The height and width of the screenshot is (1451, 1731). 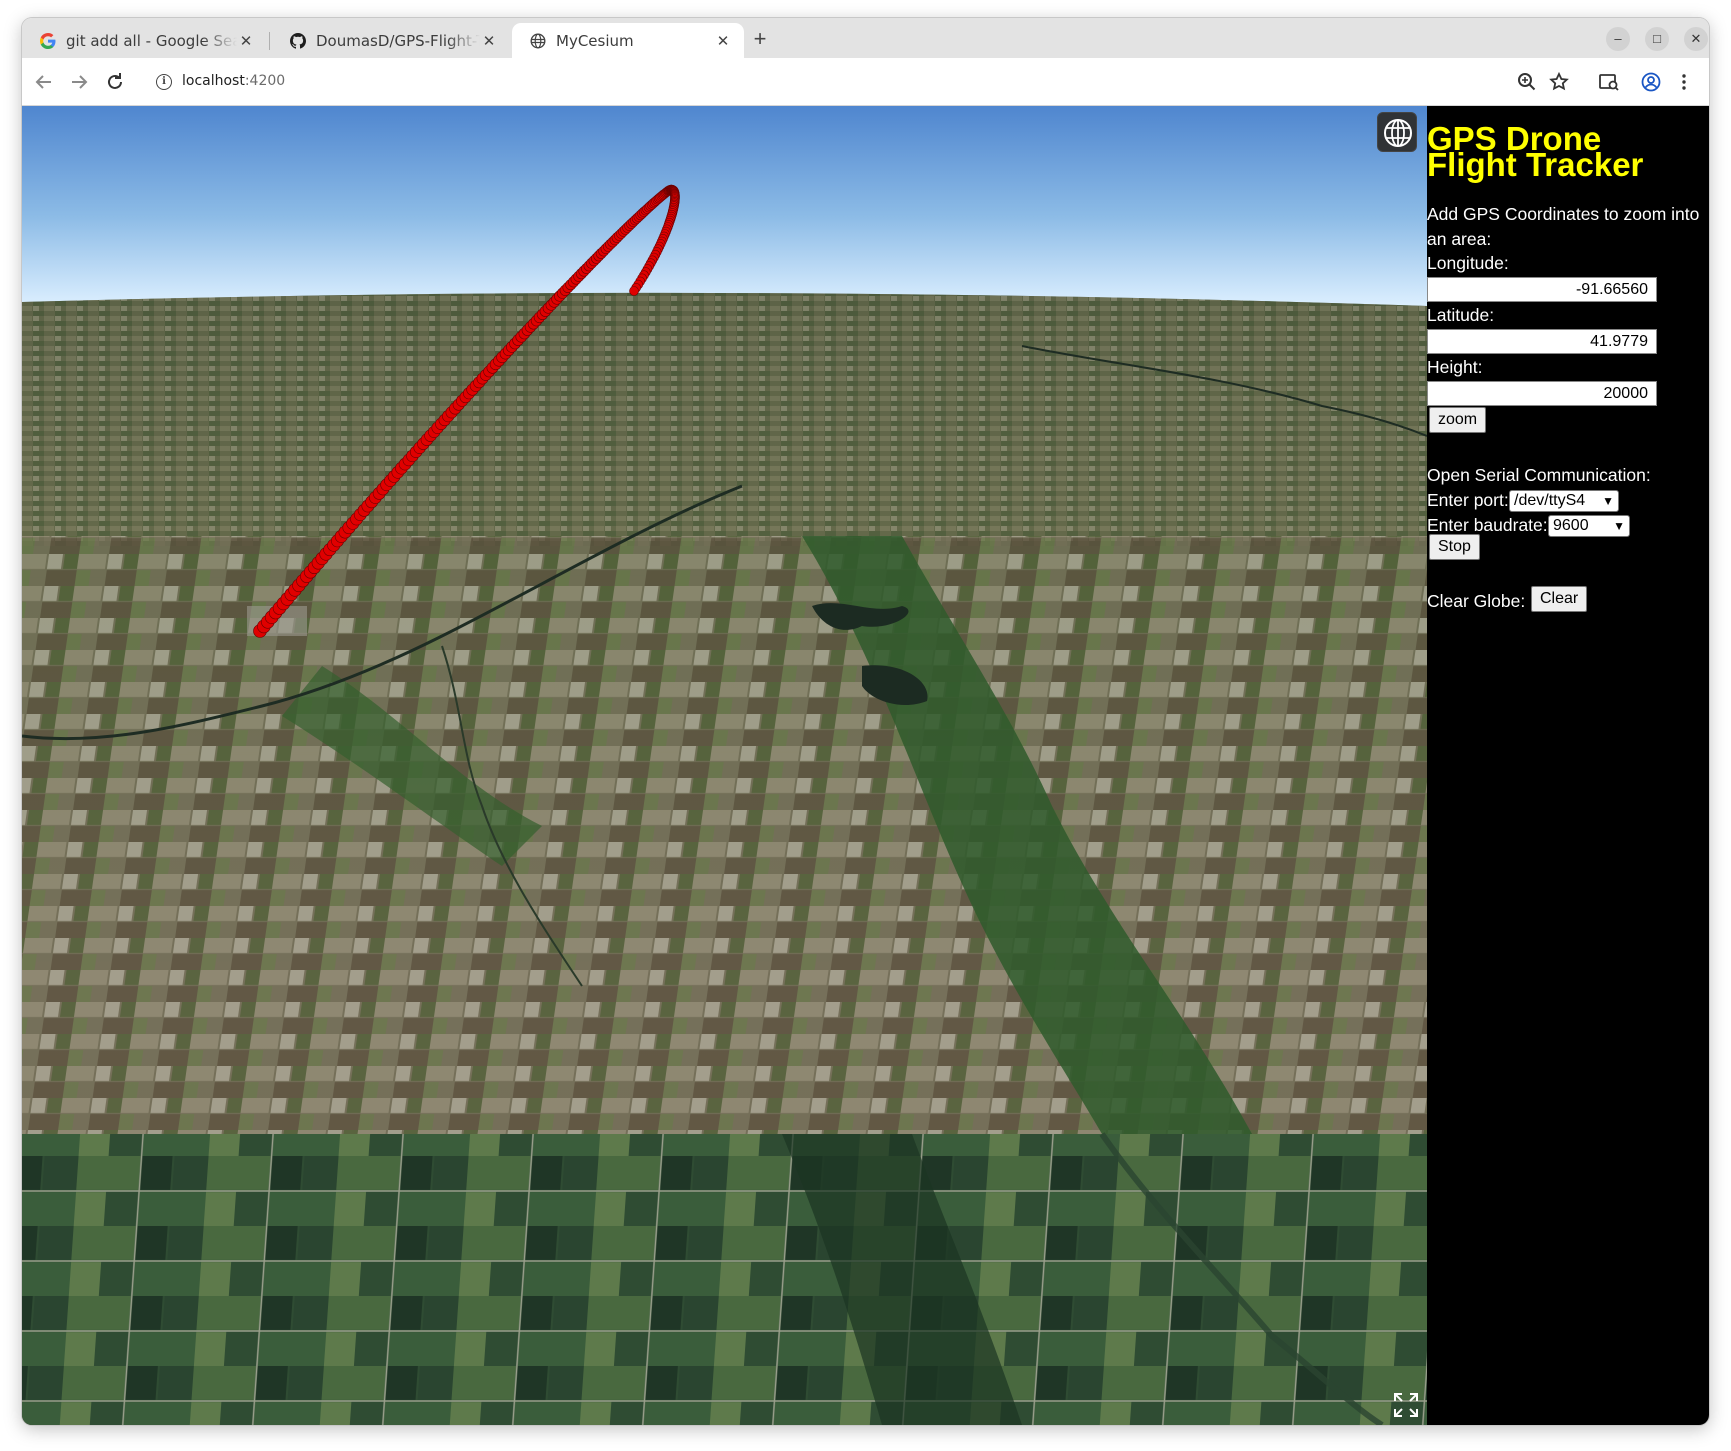 I want to click on latitude-input: 41.9779, so click(x=1542, y=341).